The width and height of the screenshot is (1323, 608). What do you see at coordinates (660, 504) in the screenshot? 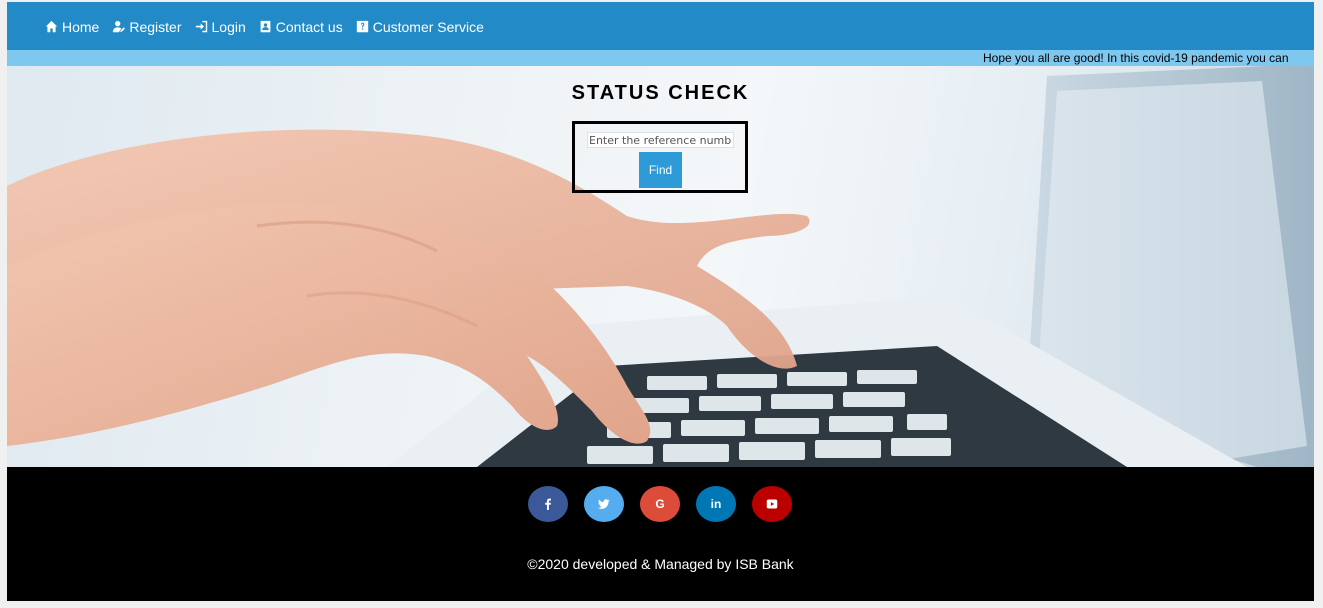
I see `google-icon: G` at bounding box center [660, 504].